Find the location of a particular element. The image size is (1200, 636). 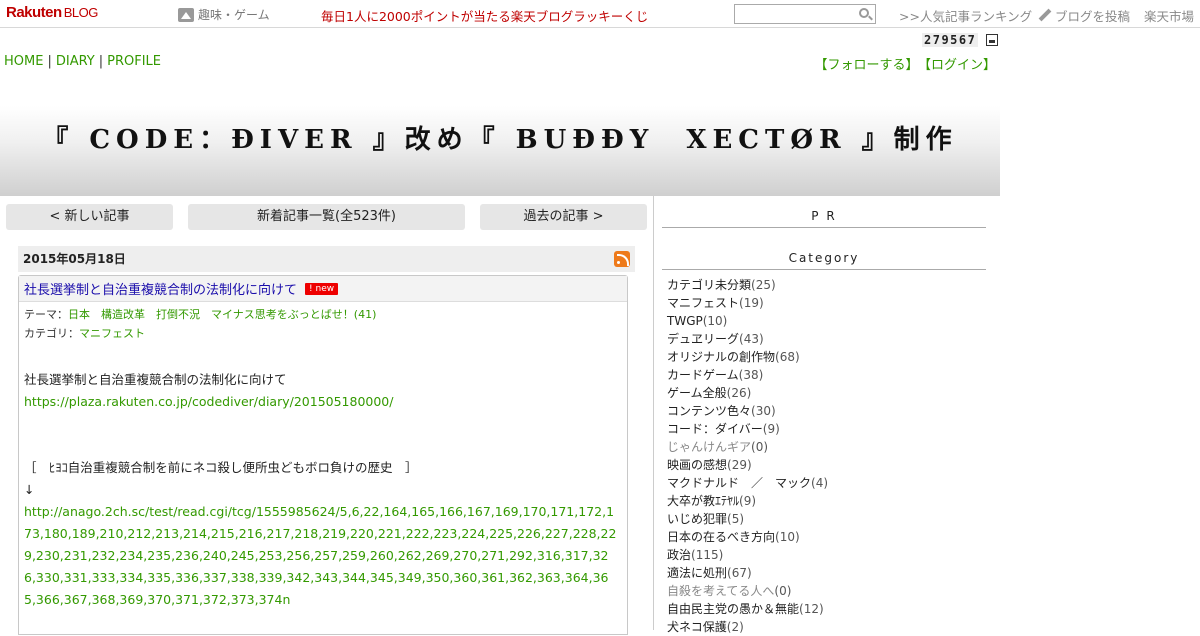

category-name: マニフェスト is located at coordinates (703, 303).